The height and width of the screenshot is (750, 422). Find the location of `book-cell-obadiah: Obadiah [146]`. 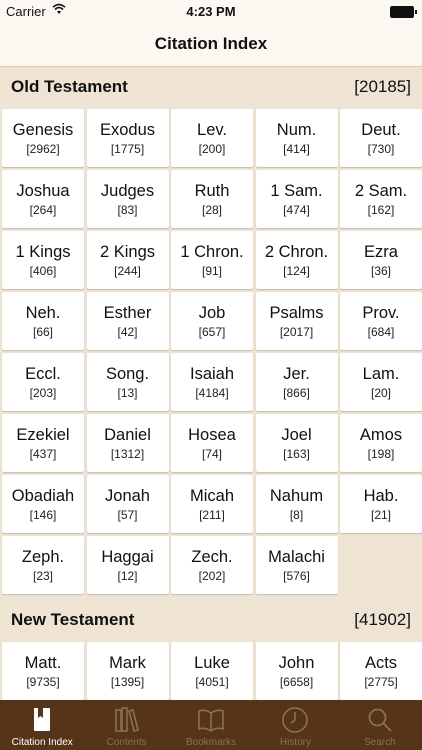

book-cell-obadiah: Obadiah [146] is located at coordinates (43, 504).